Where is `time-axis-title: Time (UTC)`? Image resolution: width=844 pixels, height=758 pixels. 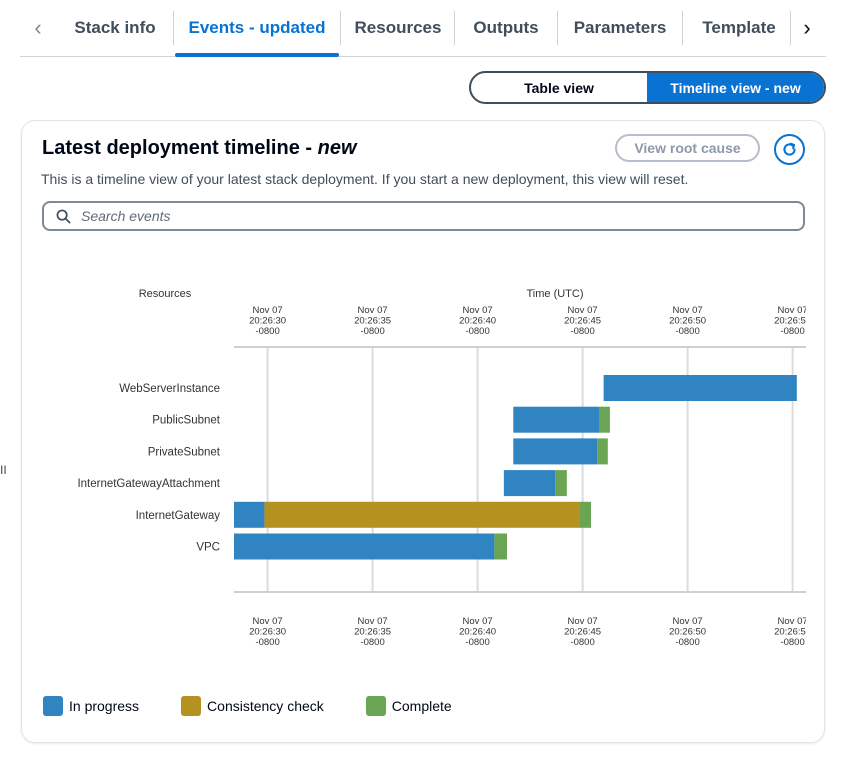 time-axis-title: Time (UTC) is located at coordinates (554, 294).